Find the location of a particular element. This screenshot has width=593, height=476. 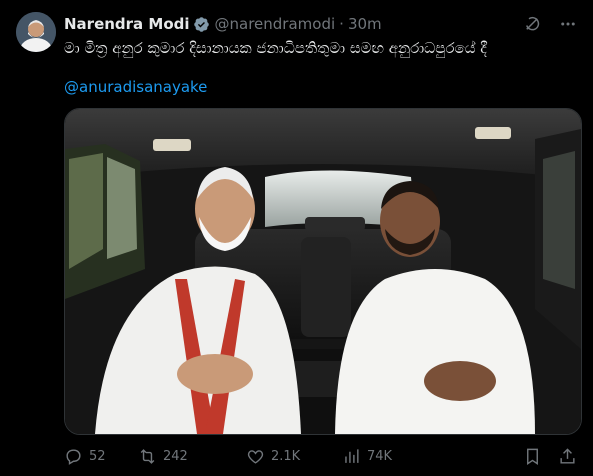

grok-icon is located at coordinates (532, 24).